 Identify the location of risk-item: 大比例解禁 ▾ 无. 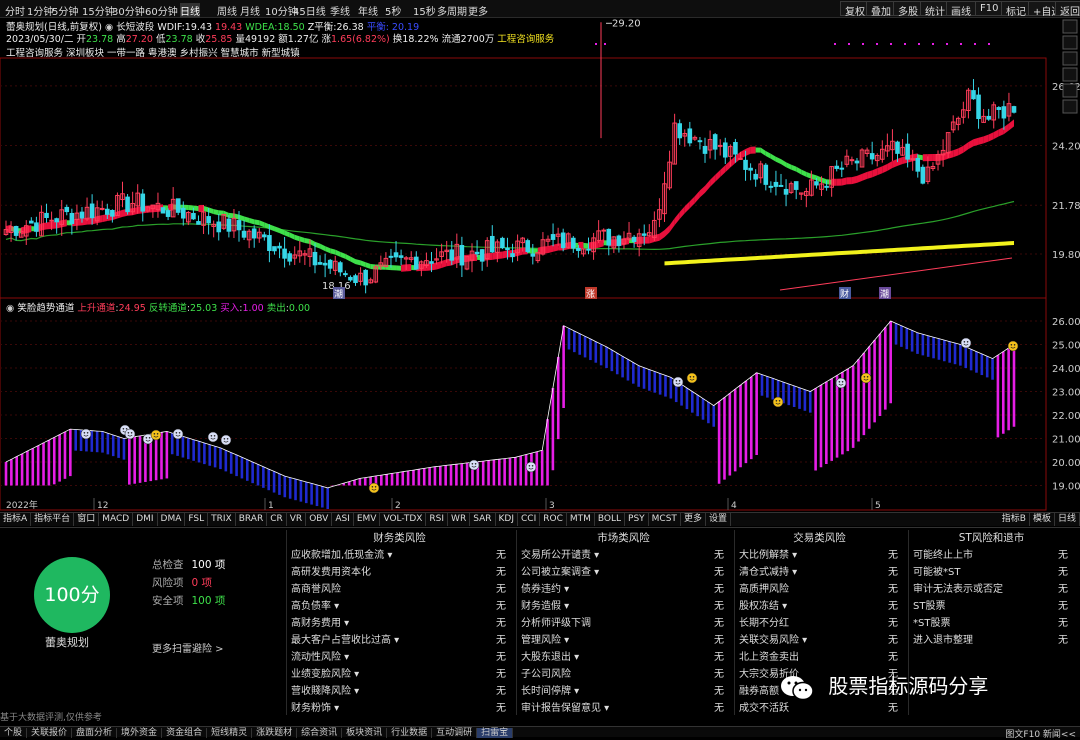
(819, 555).